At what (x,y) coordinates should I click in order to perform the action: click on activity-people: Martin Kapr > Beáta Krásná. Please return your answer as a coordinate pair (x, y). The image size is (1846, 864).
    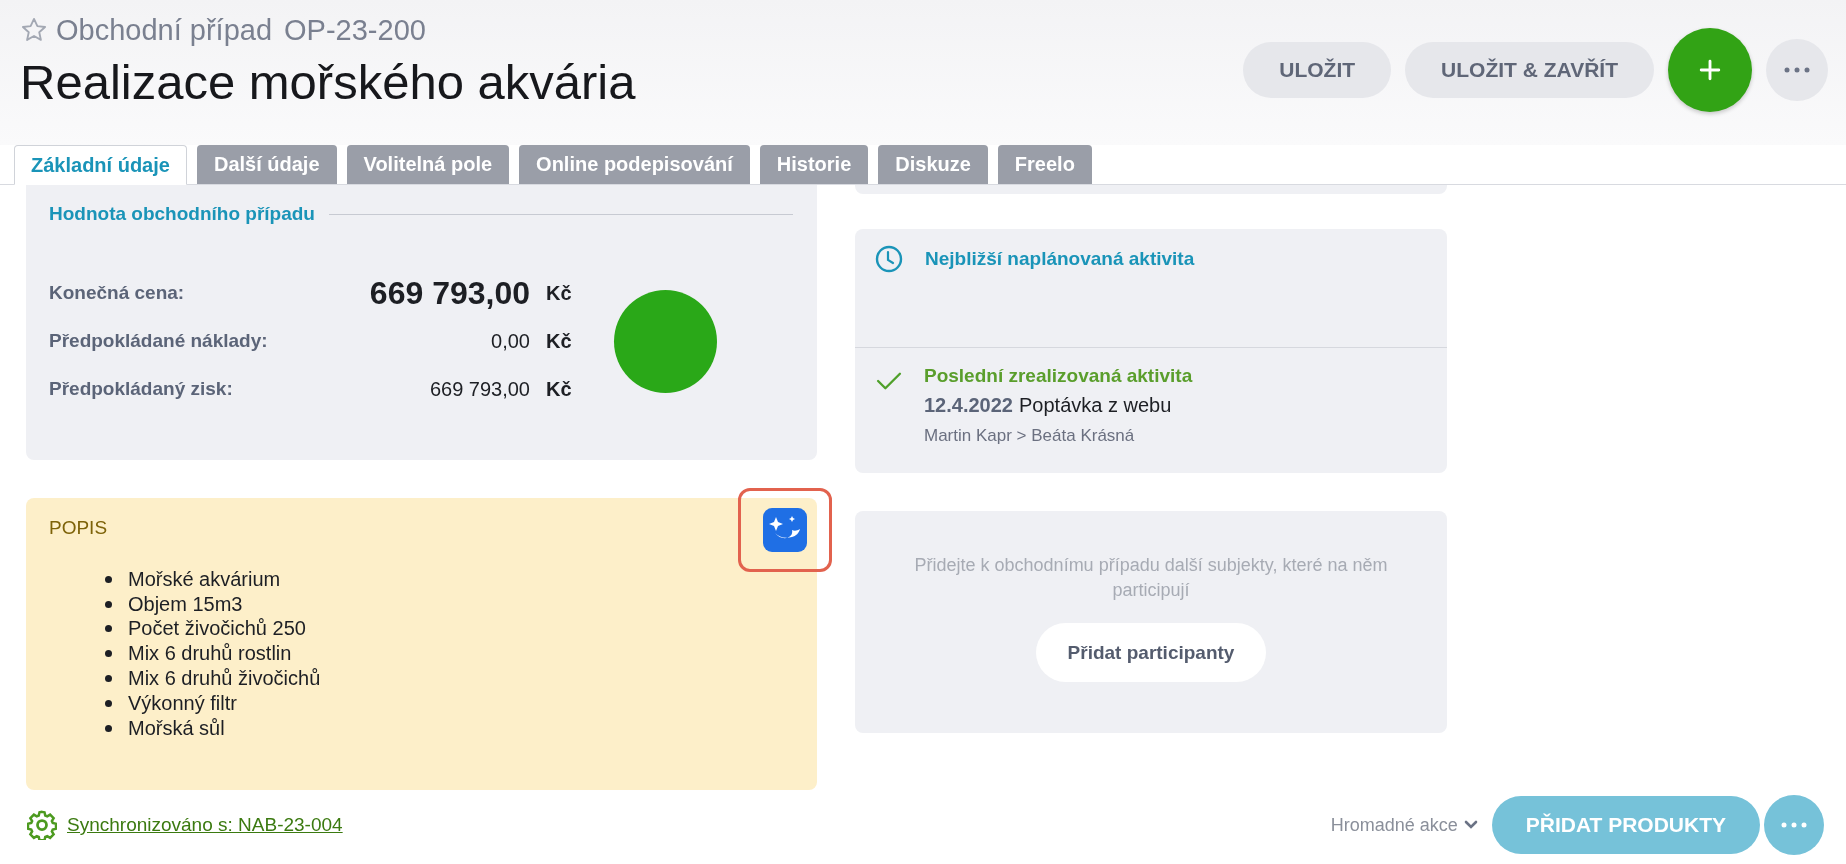
    Looking at the image, I should click on (1030, 436).